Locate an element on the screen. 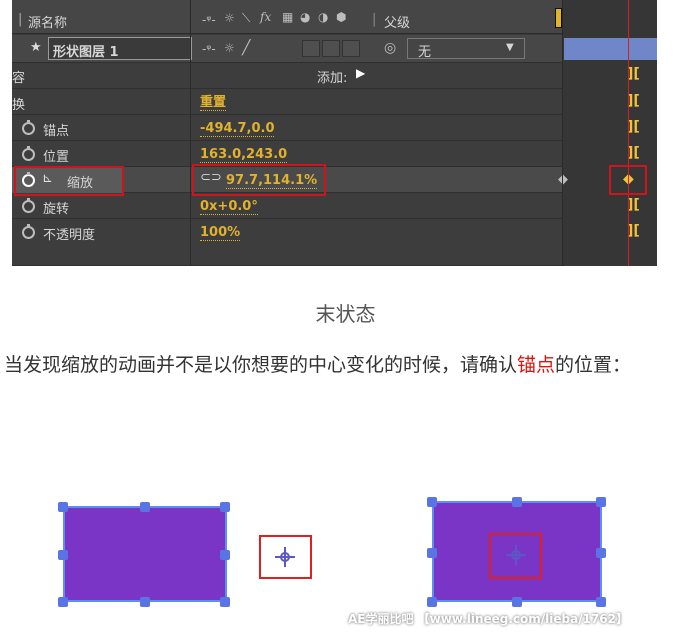 The width and height of the screenshot is (691, 637). timeline-track-area is located at coordinates (609, 133).